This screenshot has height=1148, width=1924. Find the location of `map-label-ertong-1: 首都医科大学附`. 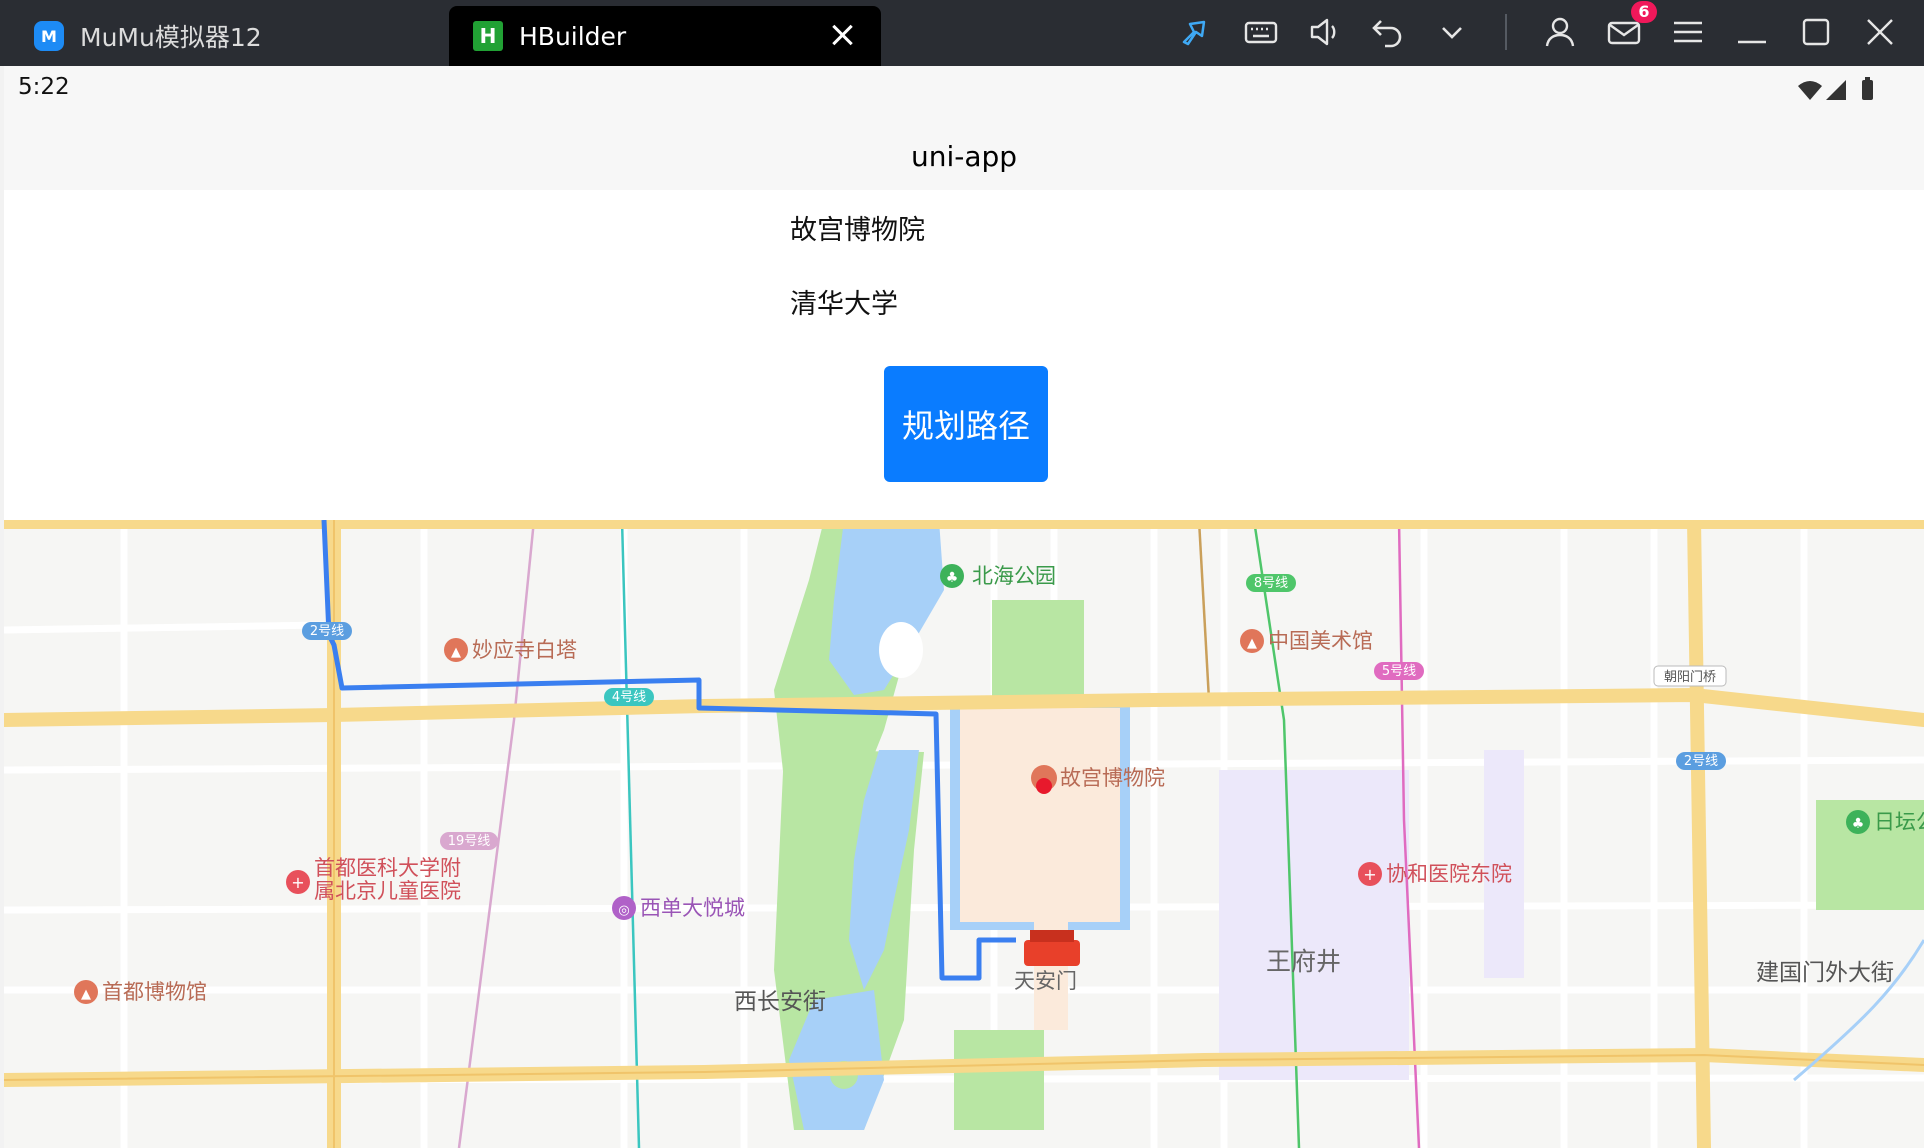

map-label-ertong-1: 首都医科大学附 is located at coordinates (387, 868).